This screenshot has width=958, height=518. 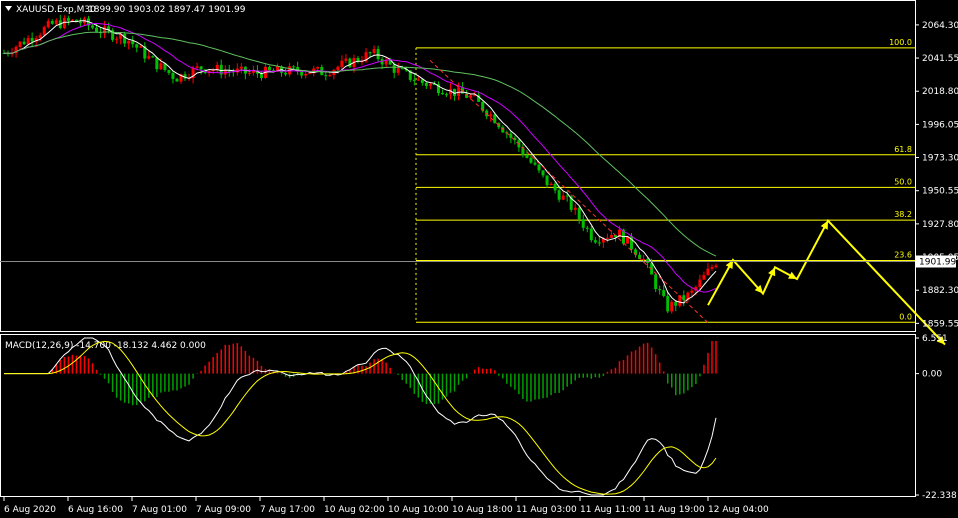 I want to click on time-tick-label: 12 Aug 04:00, so click(x=738, y=510).